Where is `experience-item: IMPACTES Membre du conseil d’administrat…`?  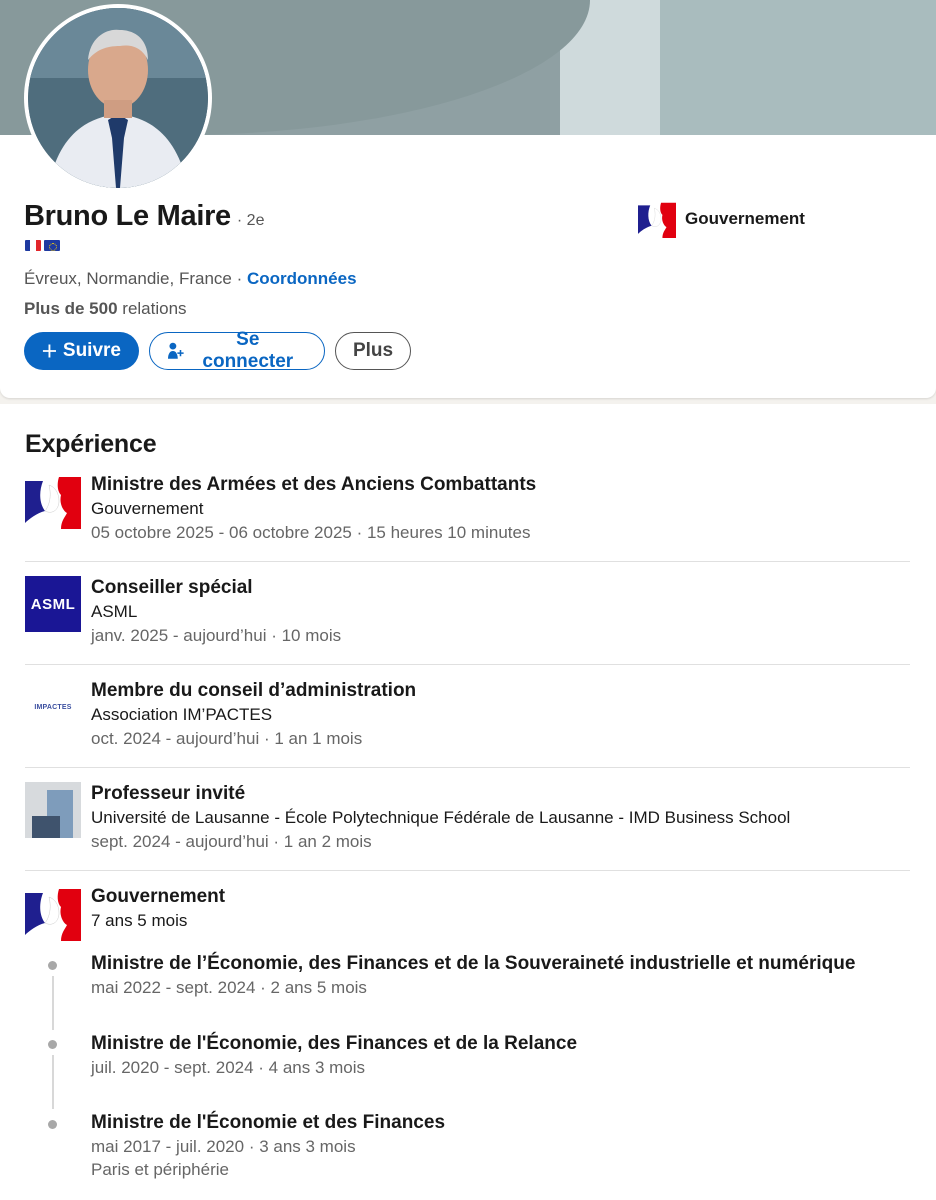
experience-item: IMPACTES Membre du conseil d’administrat… is located at coordinates (467, 719).